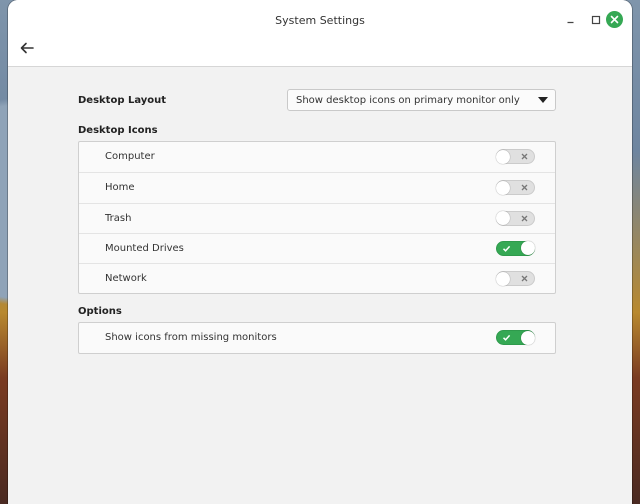  I want to click on arrow-left-icon, so click(27, 48).